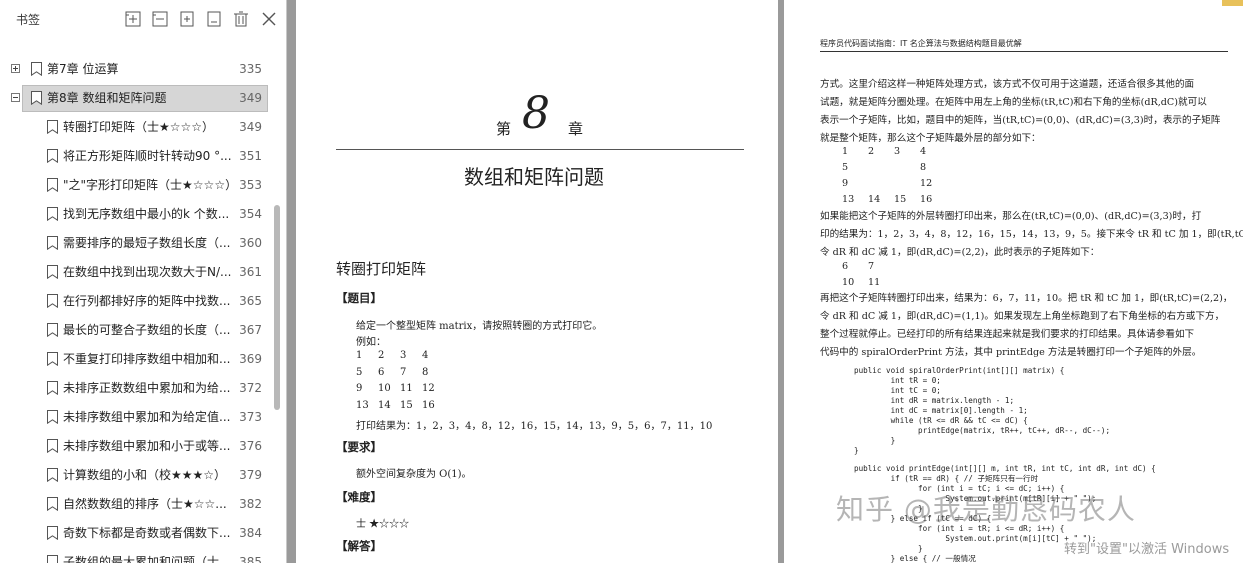  I want to click on bookmark-item: 自然数数组的排序（士★☆☆... 382, so click(138, 504).